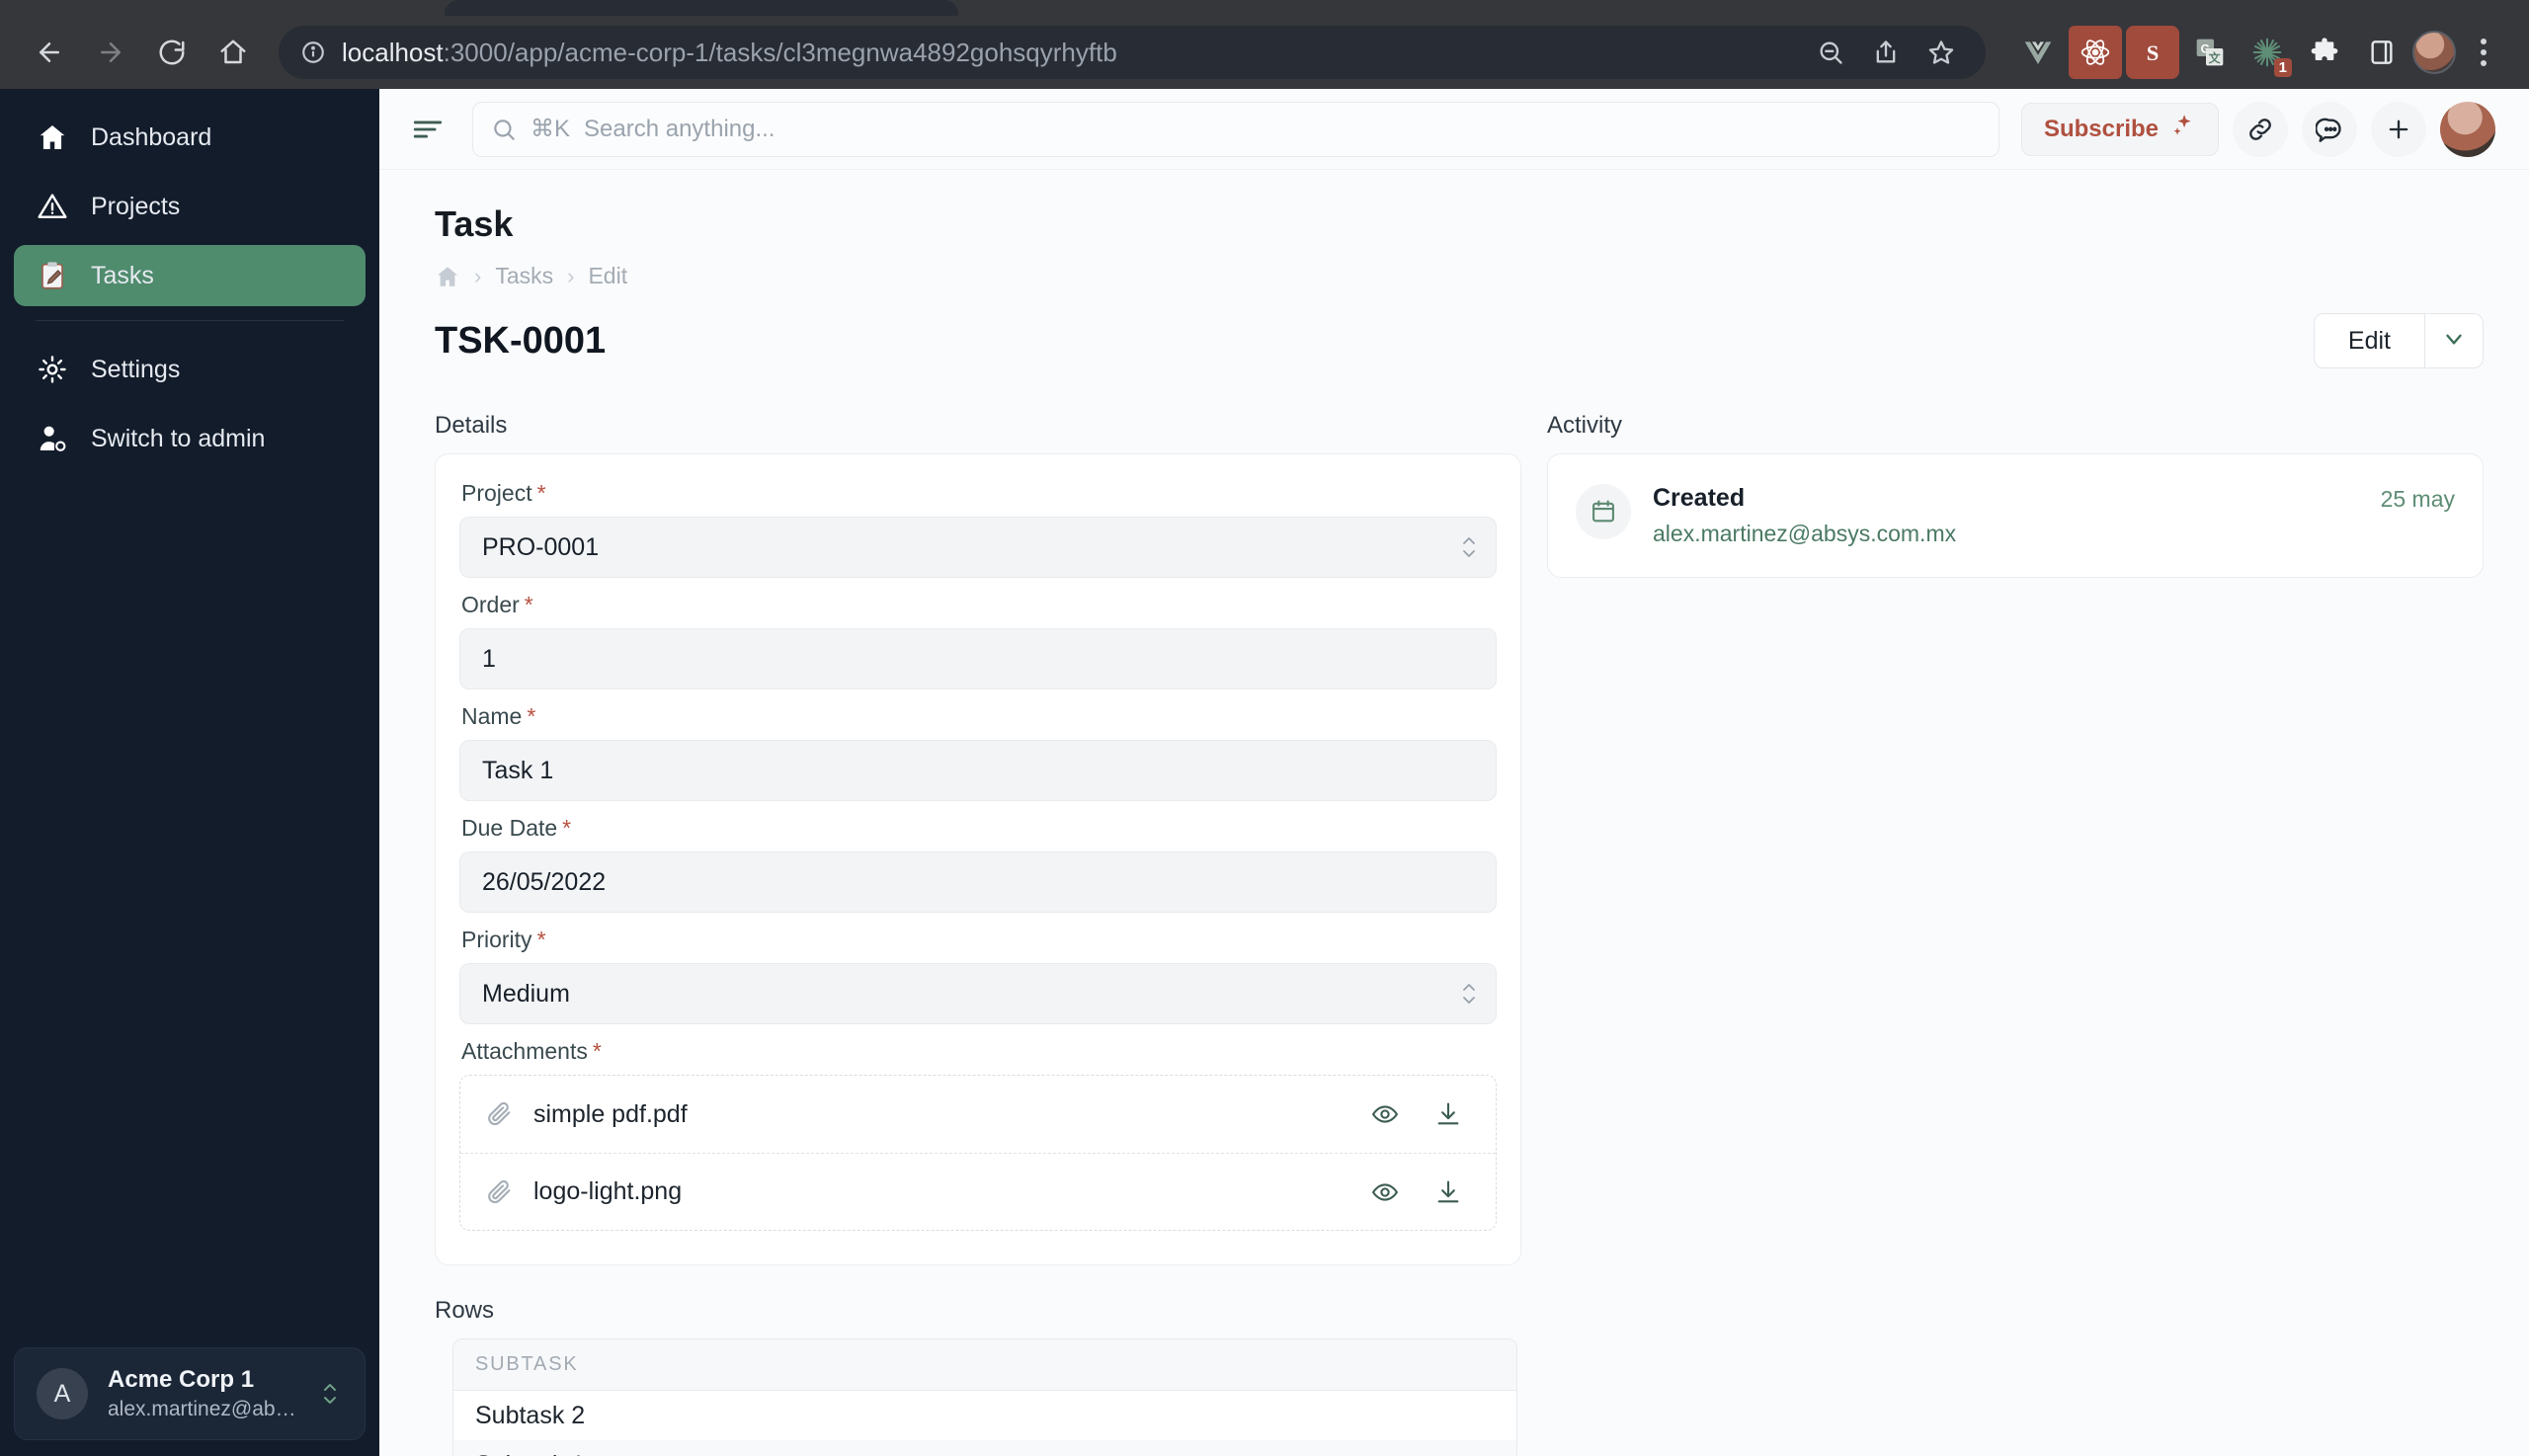  What do you see at coordinates (2101, 128) in the screenshot?
I see `subscribe-label: Subscribe` at bounding box center [2101, 128].